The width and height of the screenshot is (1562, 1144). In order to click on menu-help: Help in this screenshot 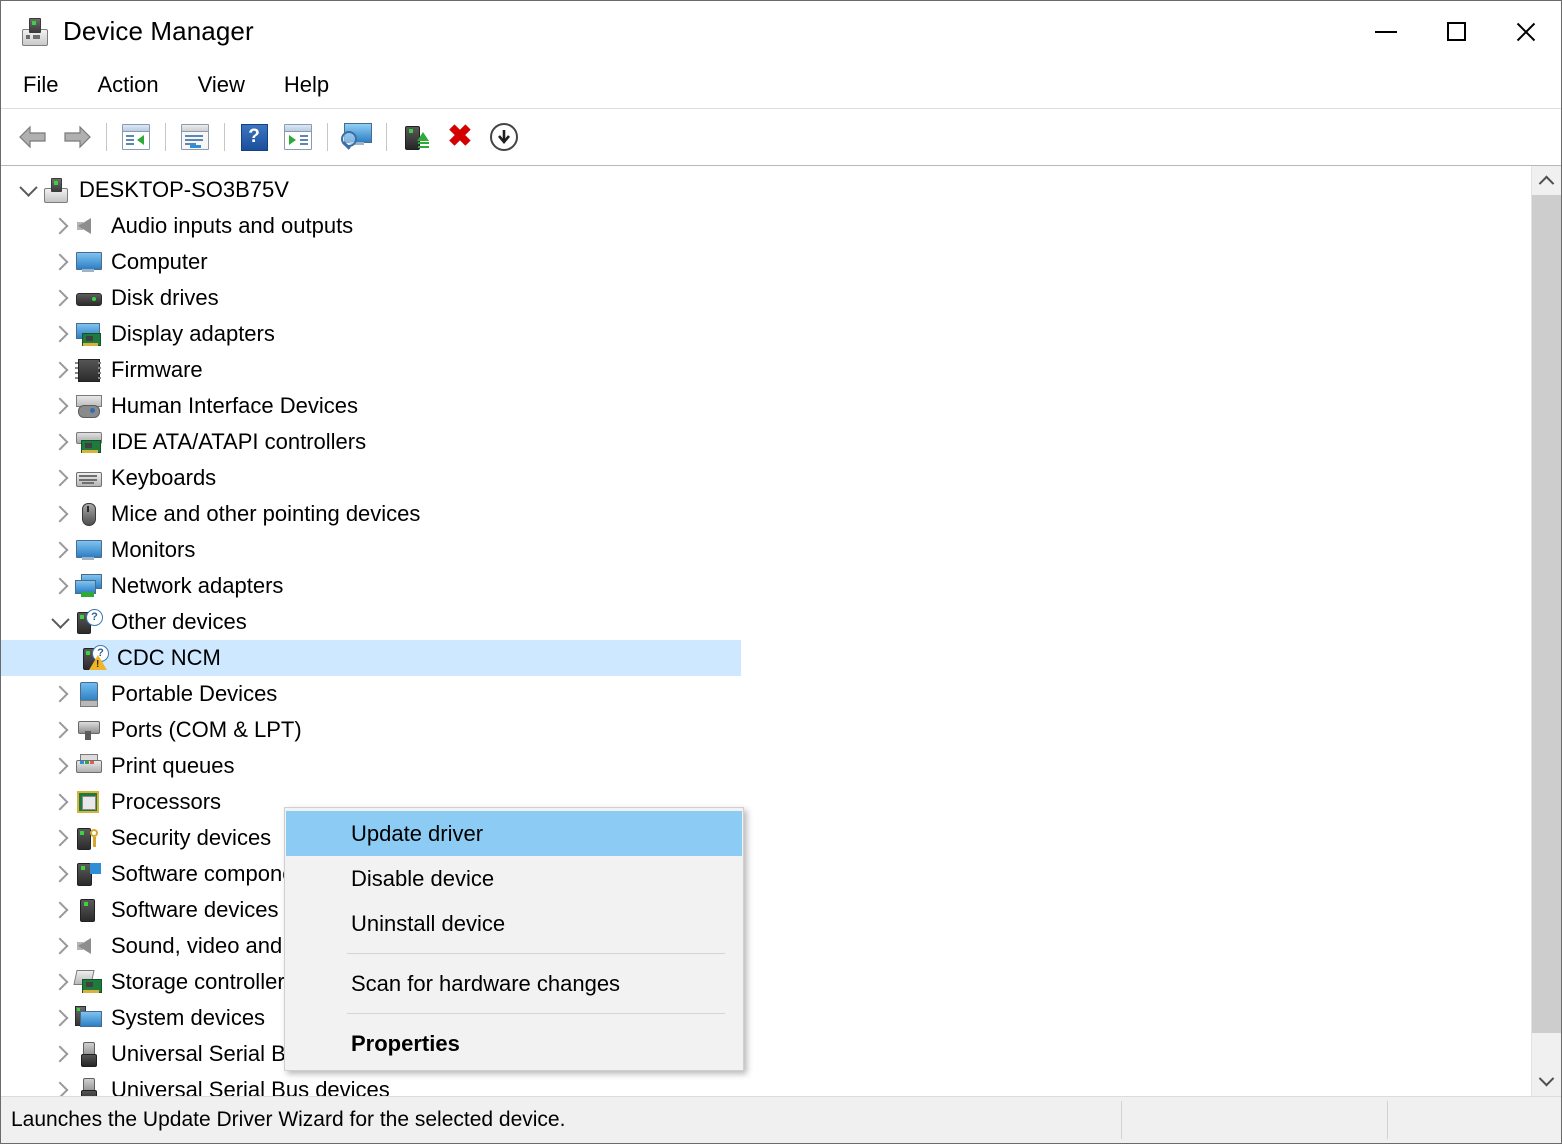, I will do `click(306, 85)`.